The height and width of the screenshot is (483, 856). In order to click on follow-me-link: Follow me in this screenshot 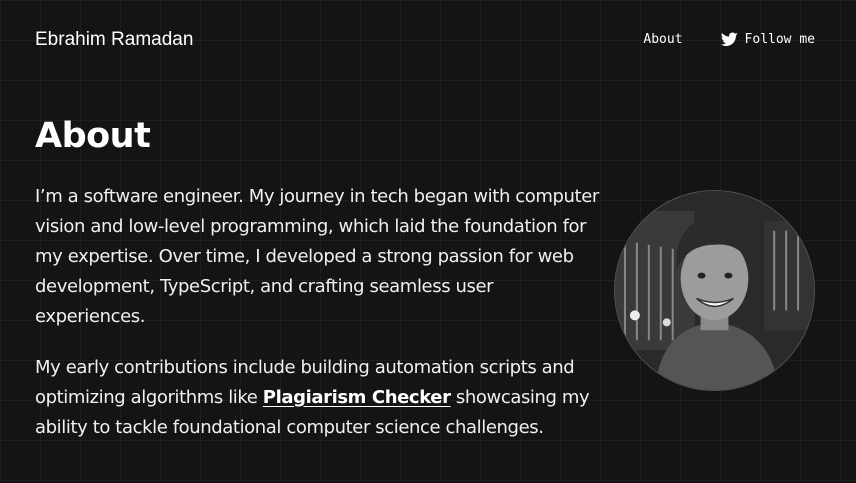, I will do `click(767, 39)`.